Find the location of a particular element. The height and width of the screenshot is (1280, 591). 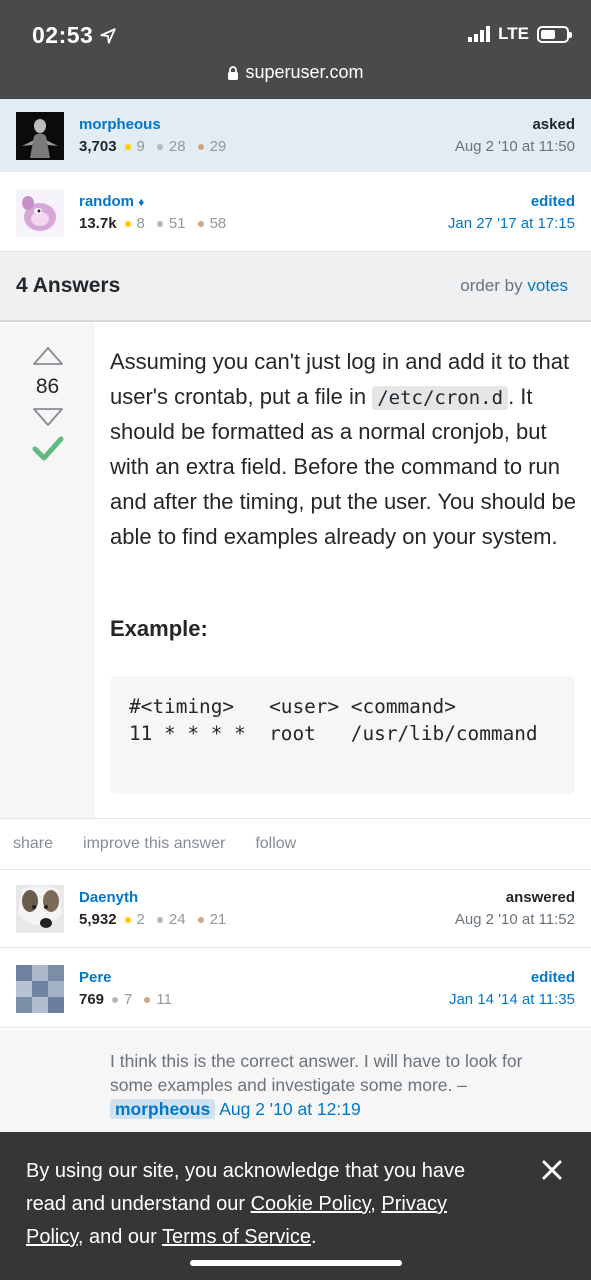

post-action: answered is located at coordinates (540, 897).